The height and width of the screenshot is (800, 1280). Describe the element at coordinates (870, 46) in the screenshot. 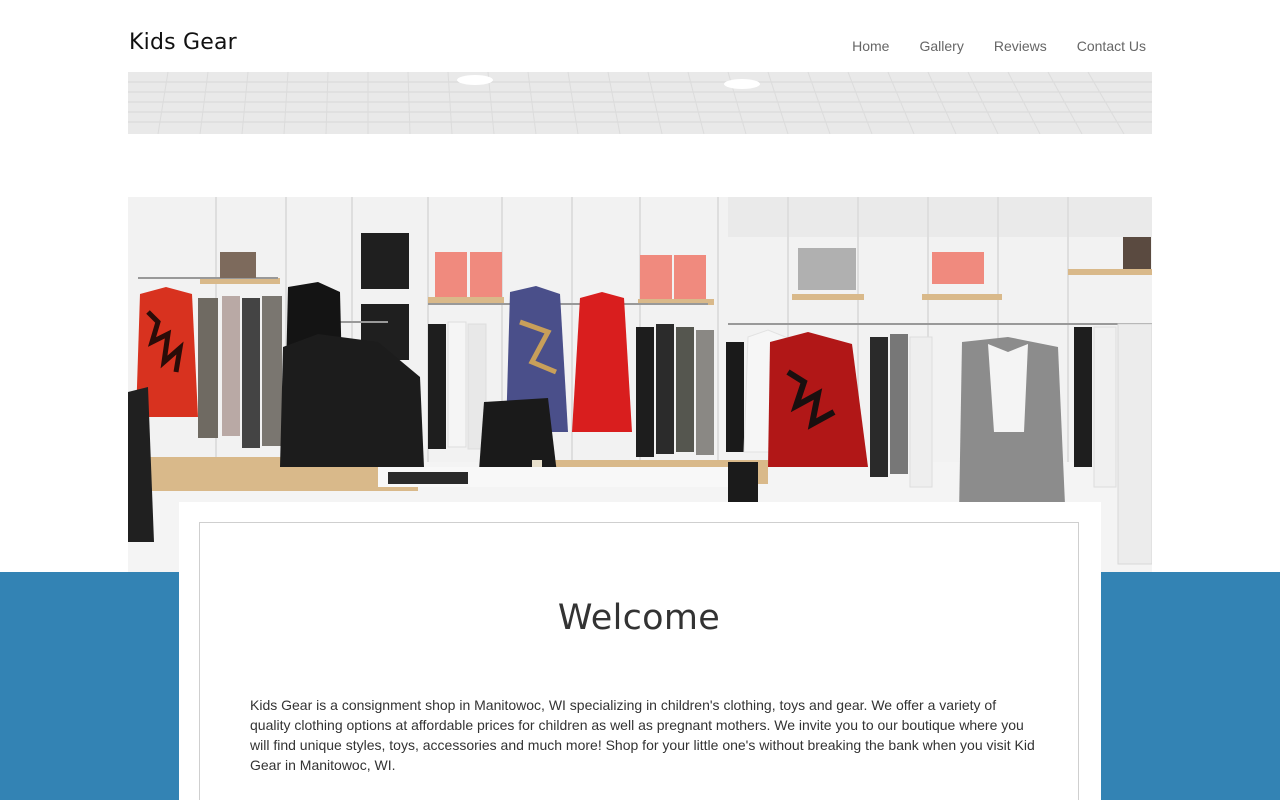

I see `nav-home: Home` at that location.